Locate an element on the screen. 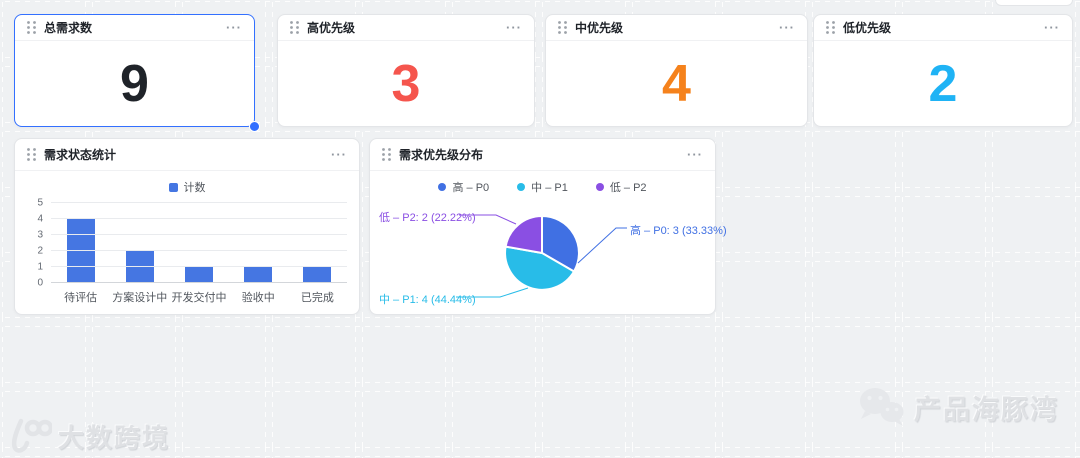  kpi-value: 9 is located at coordinates (134, 83).